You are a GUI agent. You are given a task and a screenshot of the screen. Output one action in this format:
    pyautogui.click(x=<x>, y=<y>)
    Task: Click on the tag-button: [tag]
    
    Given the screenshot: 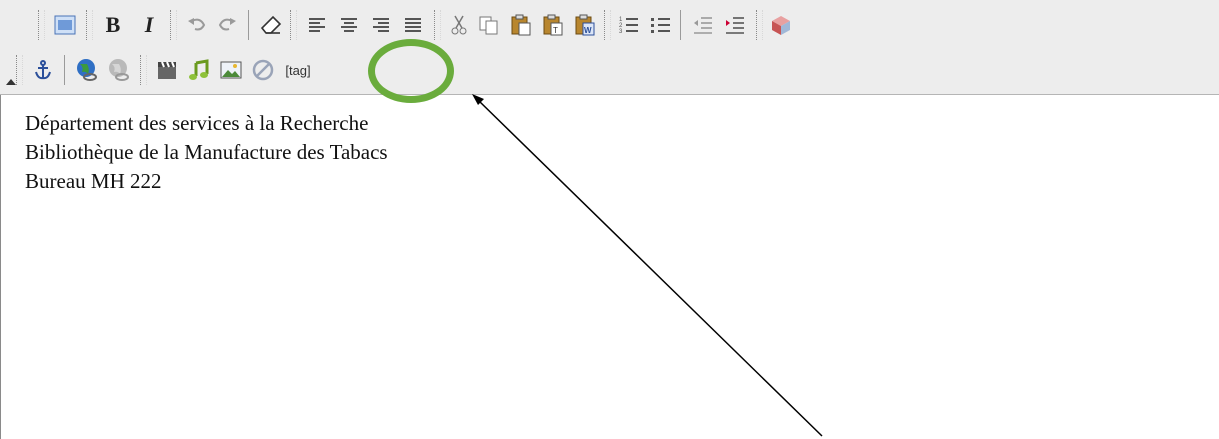 What is the action you would take?
    pyautogui.click(x=298, y=70)
    